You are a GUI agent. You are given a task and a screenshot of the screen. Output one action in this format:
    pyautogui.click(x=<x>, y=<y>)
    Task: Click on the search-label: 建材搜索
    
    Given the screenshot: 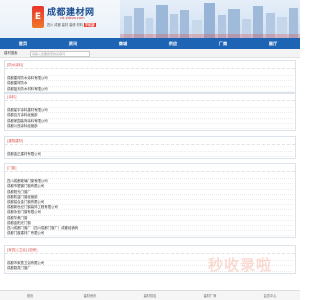 What is the action you would take?
    pyautogui.click(x=11, y=53)
    